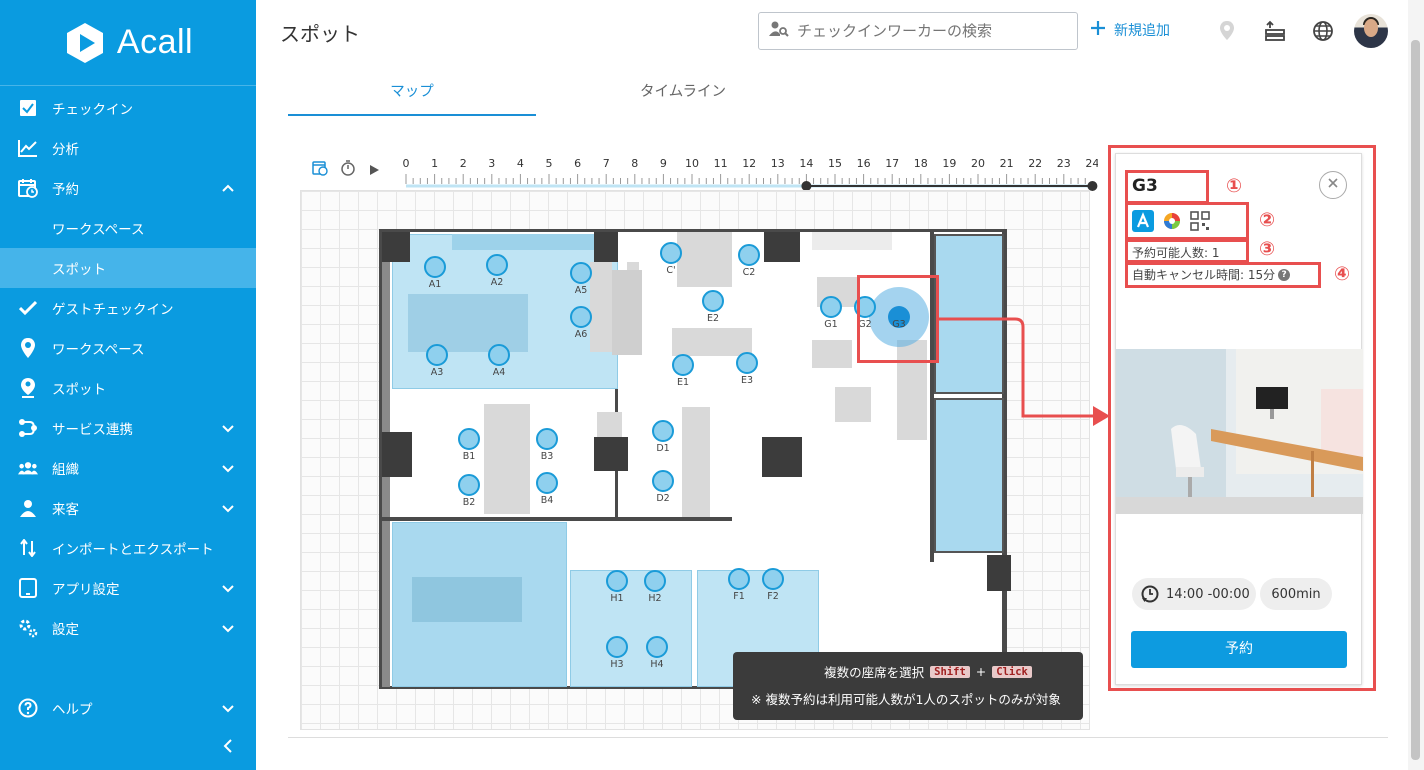 The image size is (1424, 770). Describe the element at coordinates (65, 150) in the screenshot. I see `sidebar-item-label: 分析` at that location.